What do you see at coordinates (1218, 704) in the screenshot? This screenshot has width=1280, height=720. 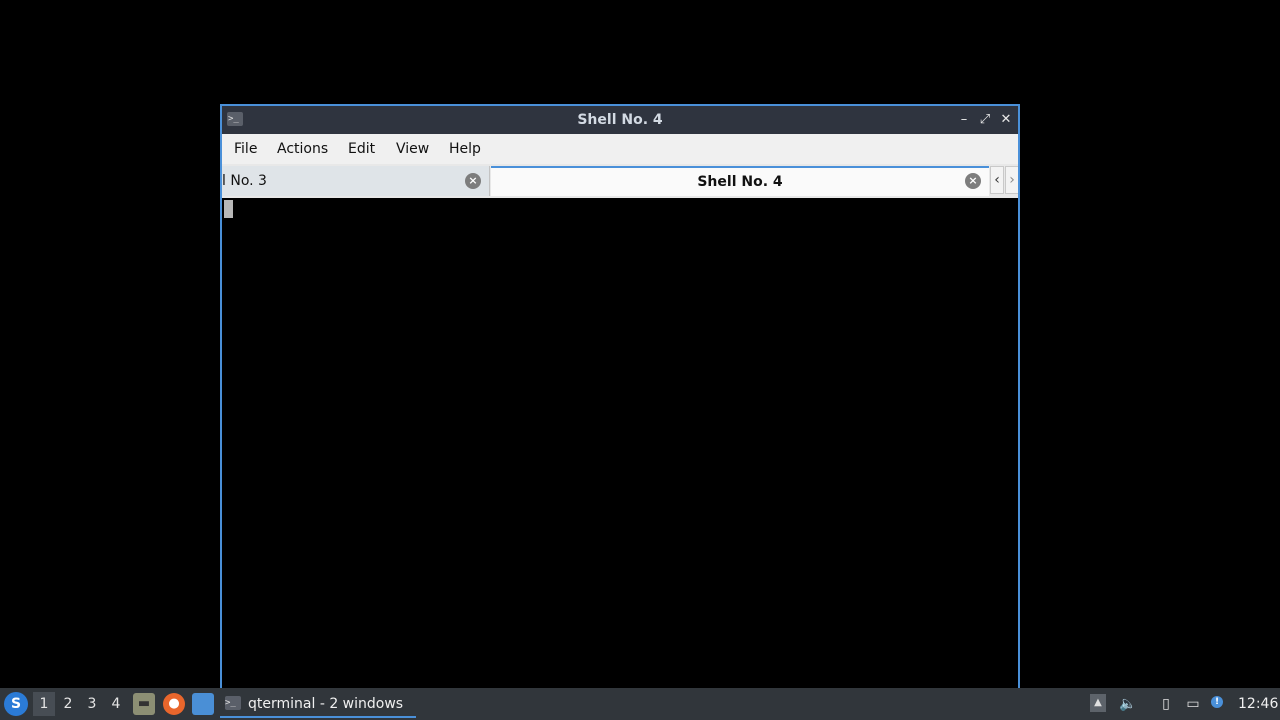 I see `update-notifier-icon: !` at bounding box center [1218, 704].